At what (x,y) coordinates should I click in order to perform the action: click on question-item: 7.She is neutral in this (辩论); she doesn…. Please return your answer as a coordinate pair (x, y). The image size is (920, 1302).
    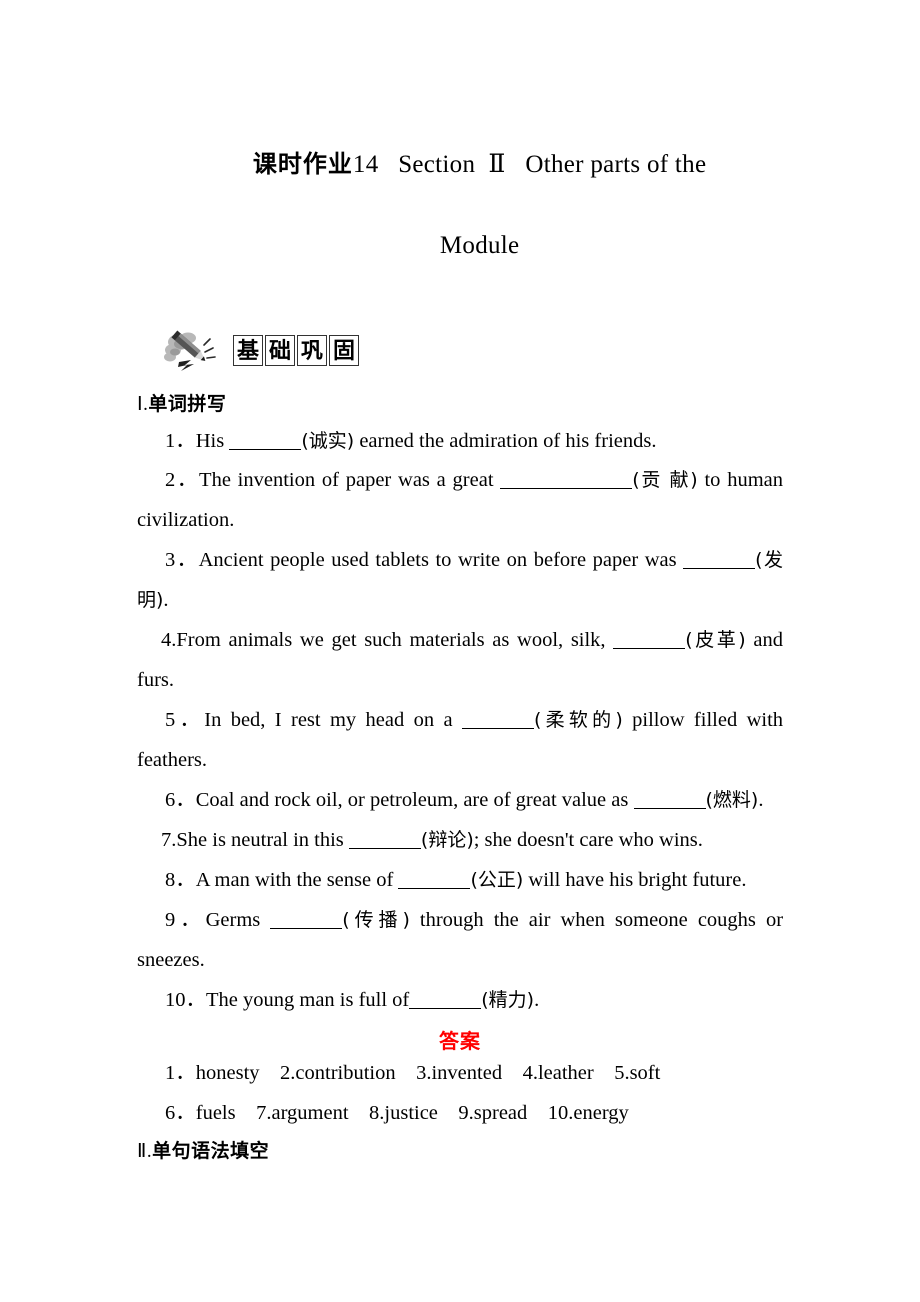
    Looking at the image, I should click on (460, 841).